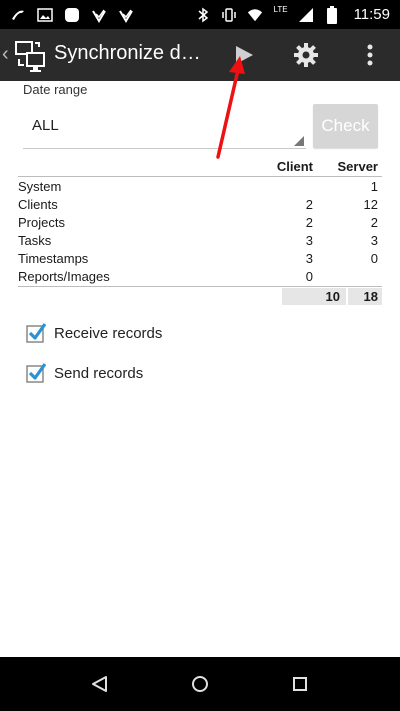  What do you see at coordinates (365, 296) in the screenshot?
I see `total-server: 18` at bounding box center [365, 296].